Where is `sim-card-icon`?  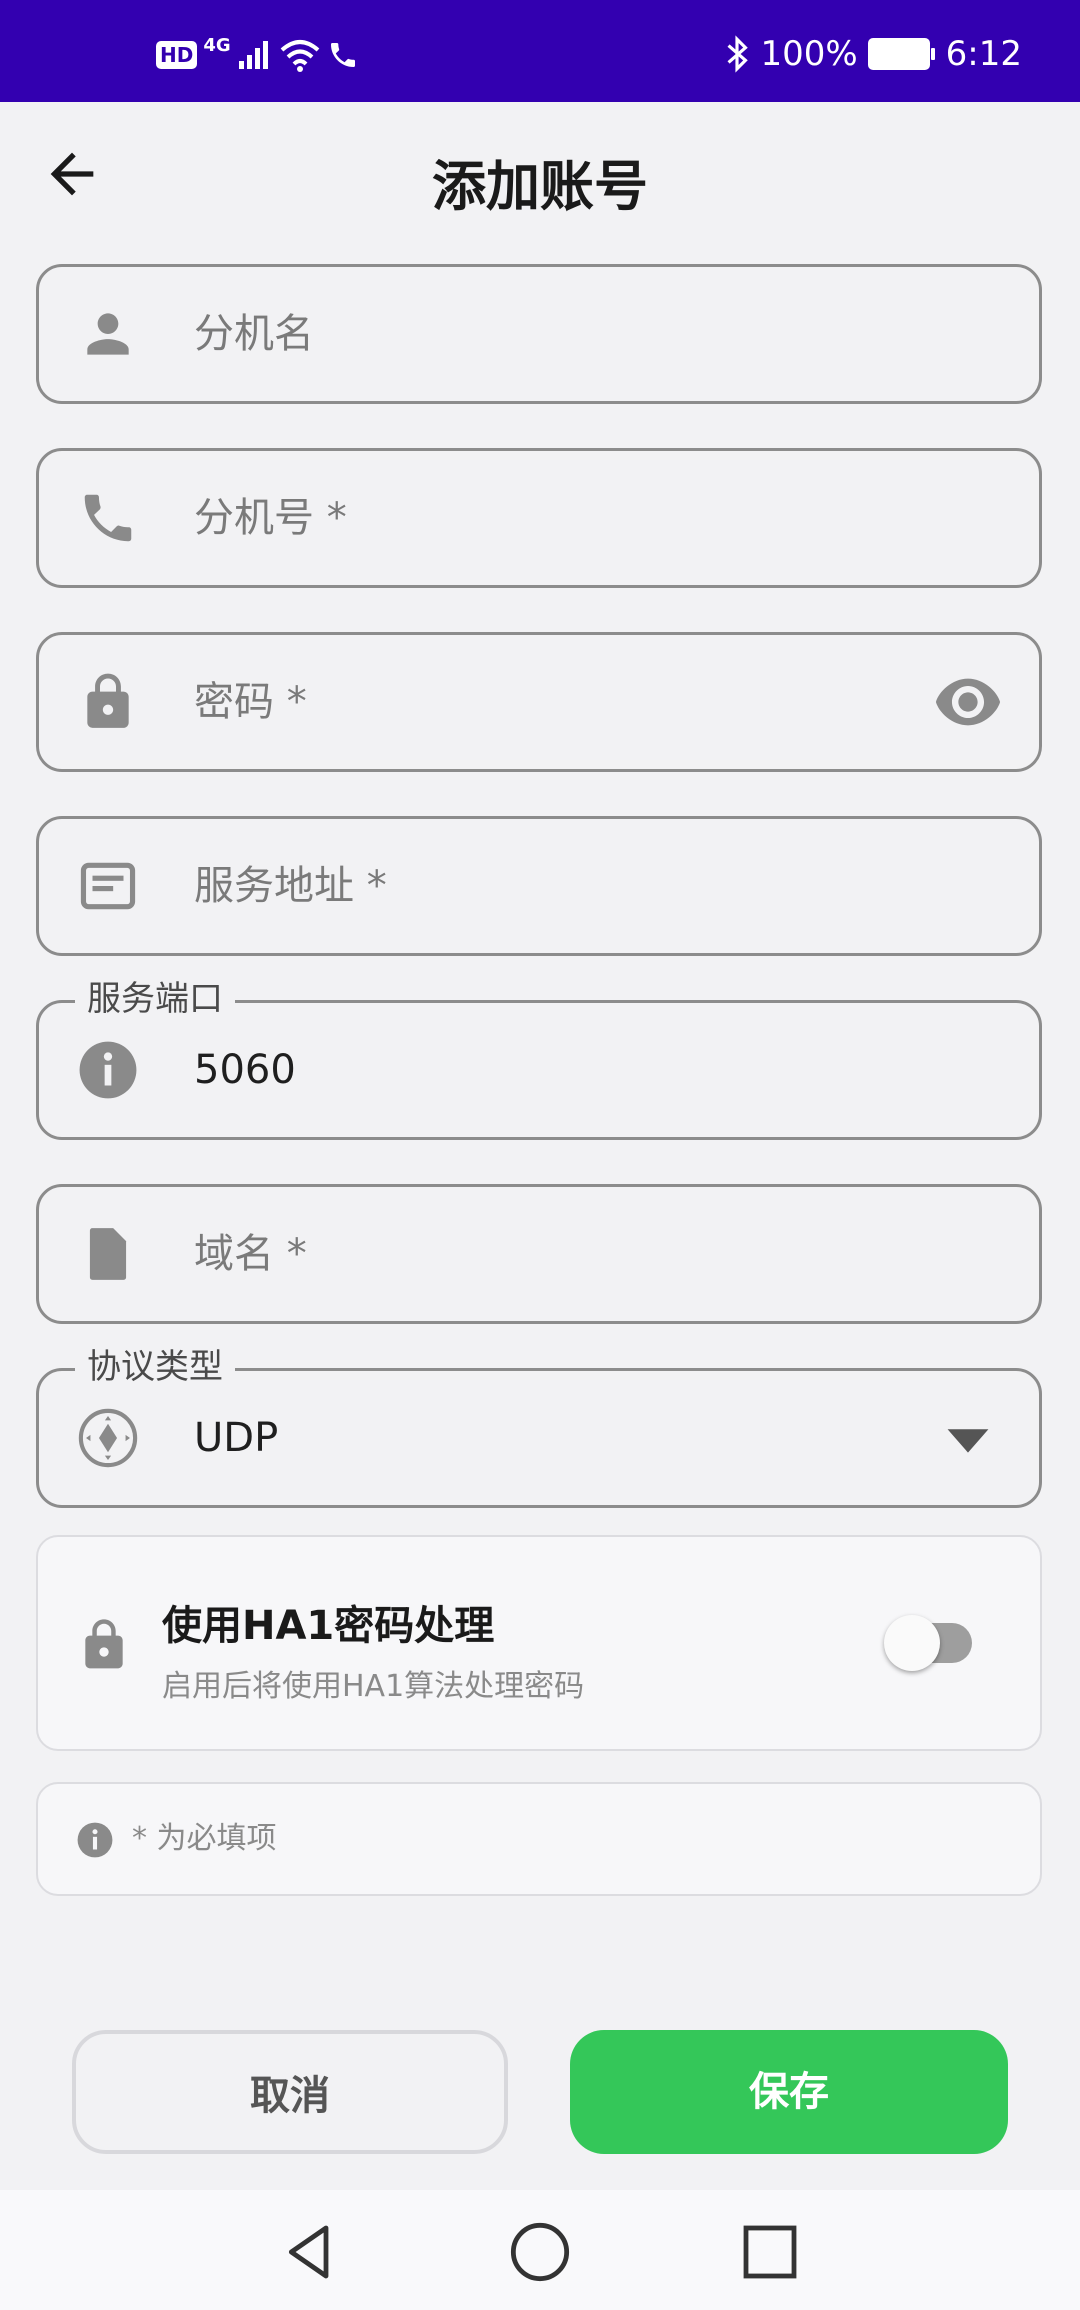
sim-card-icon is located at coordinates (108, 1254).